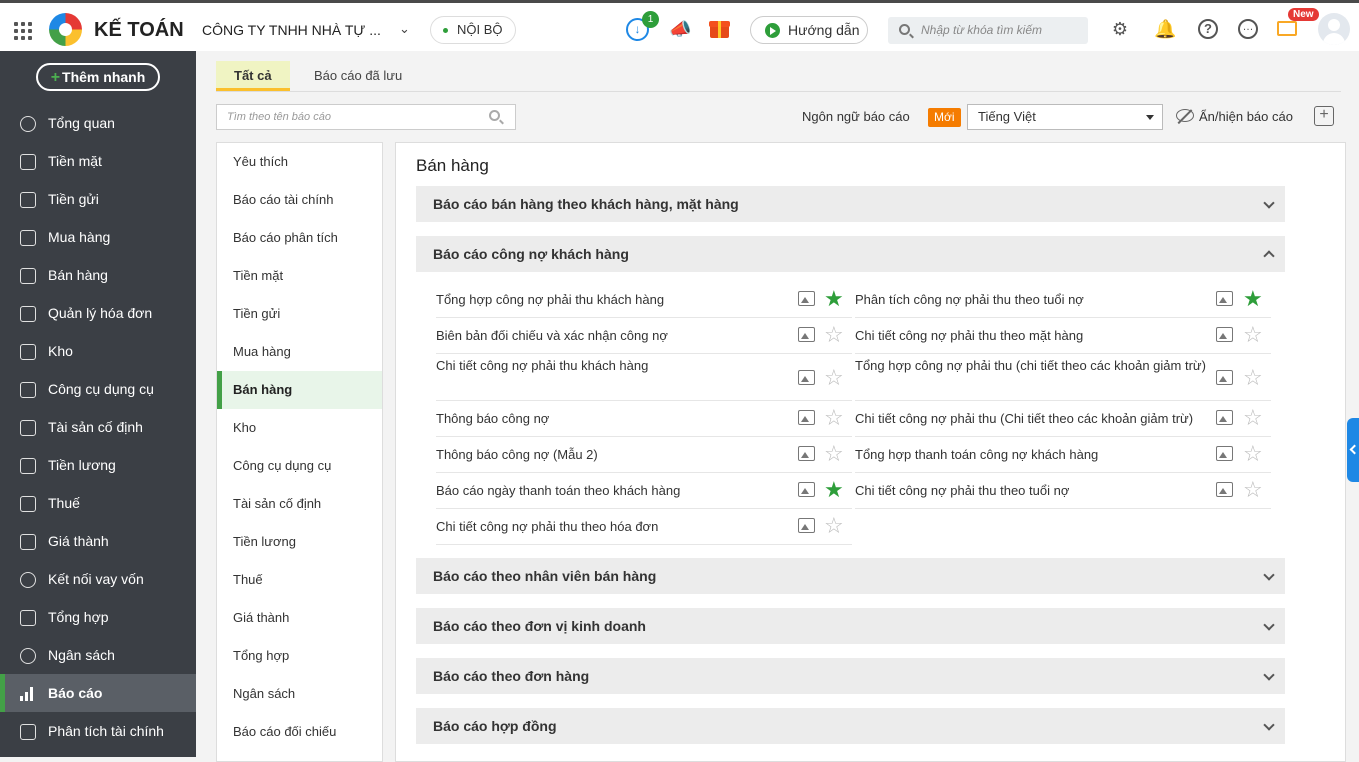  Describe the element at coordinates (1246, 116) in the screenshot. I see `show-hide-reports-button: Ẩn/hiện báo cáo` at that location.